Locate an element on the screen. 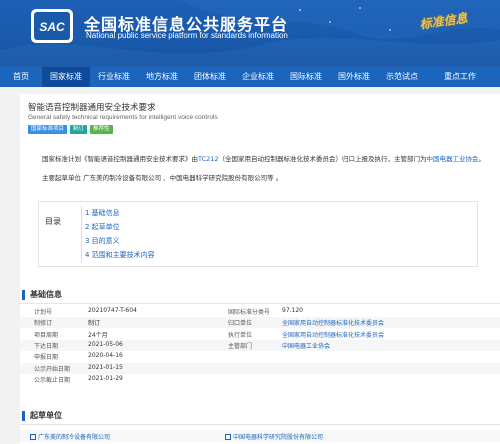  tag-revision: 制订 is located at coordinates (79, 129).